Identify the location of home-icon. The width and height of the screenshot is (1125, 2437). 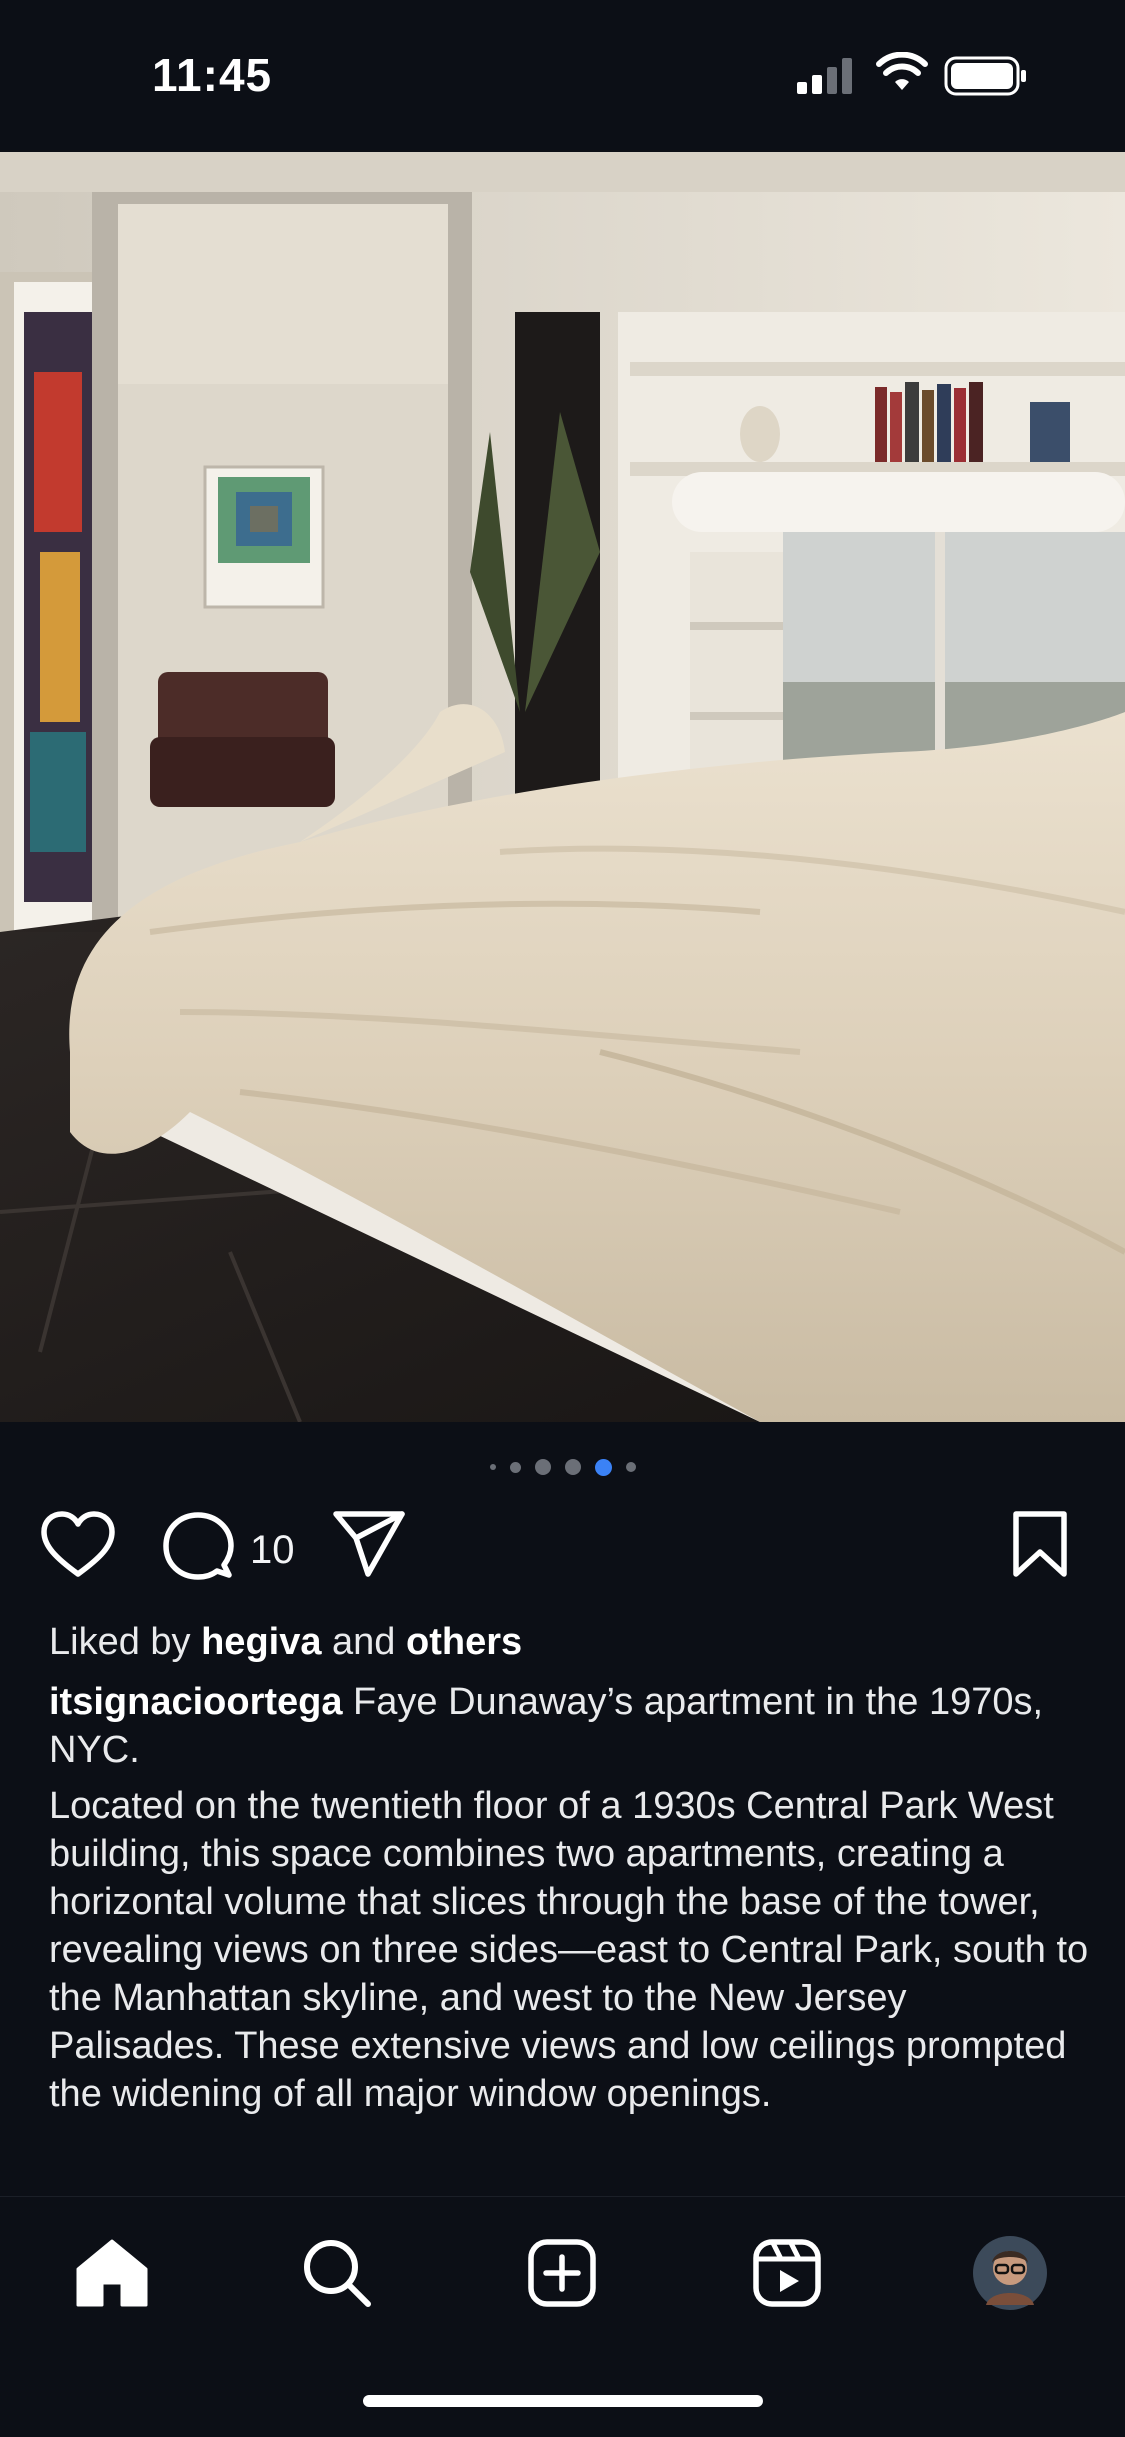
(112, 2273).